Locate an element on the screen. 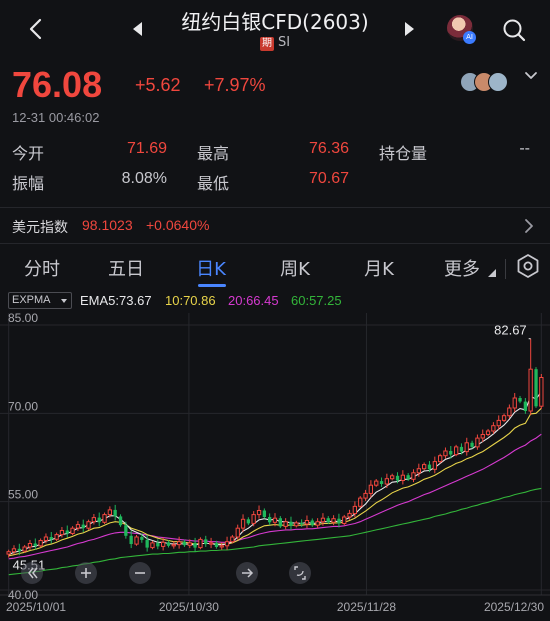 The width and height of the screenshot is (550, 621). active-tab-indicator is located at coordinates (212, 285).